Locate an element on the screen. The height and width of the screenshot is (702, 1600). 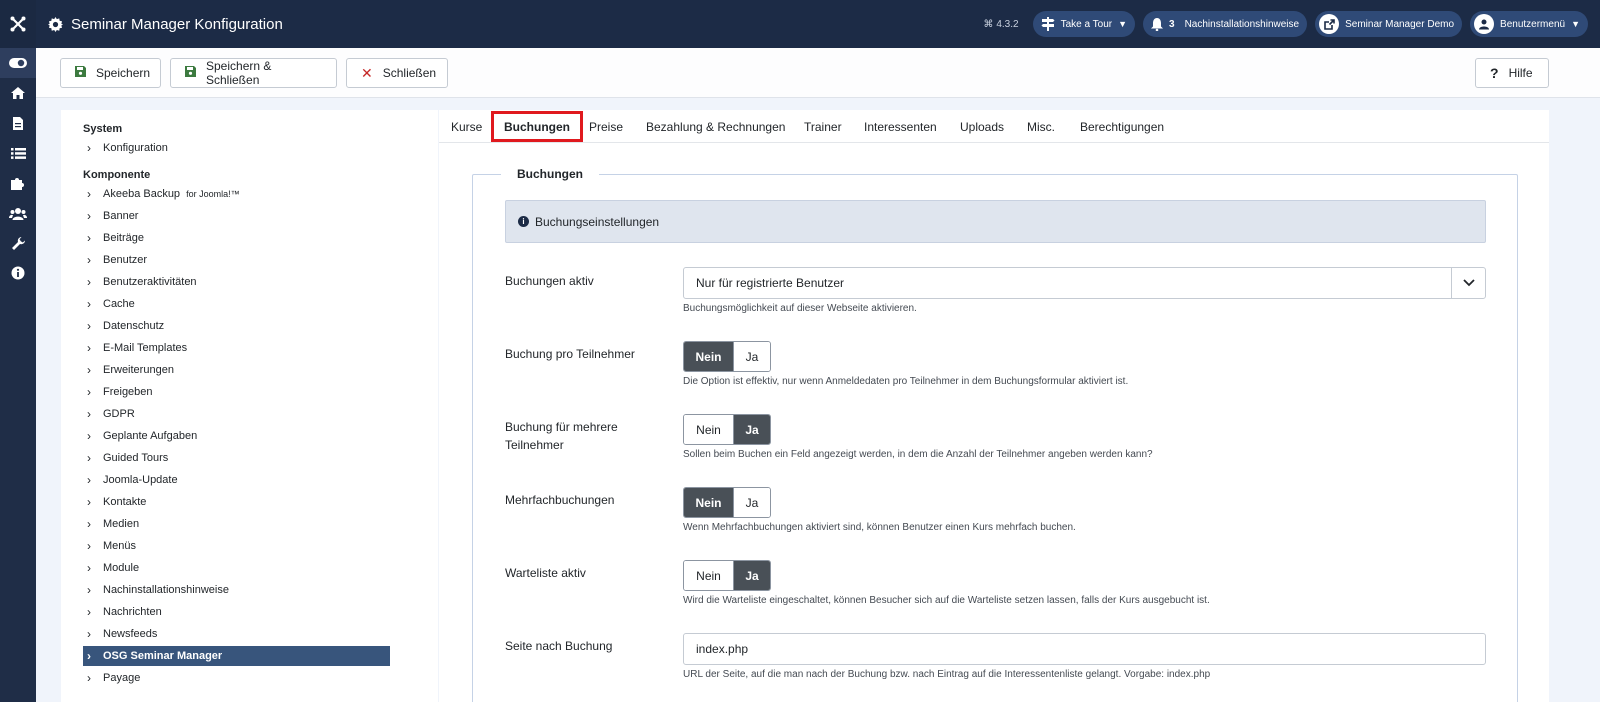
per-participant-ja: Ja is located at coordinates (751, 356).